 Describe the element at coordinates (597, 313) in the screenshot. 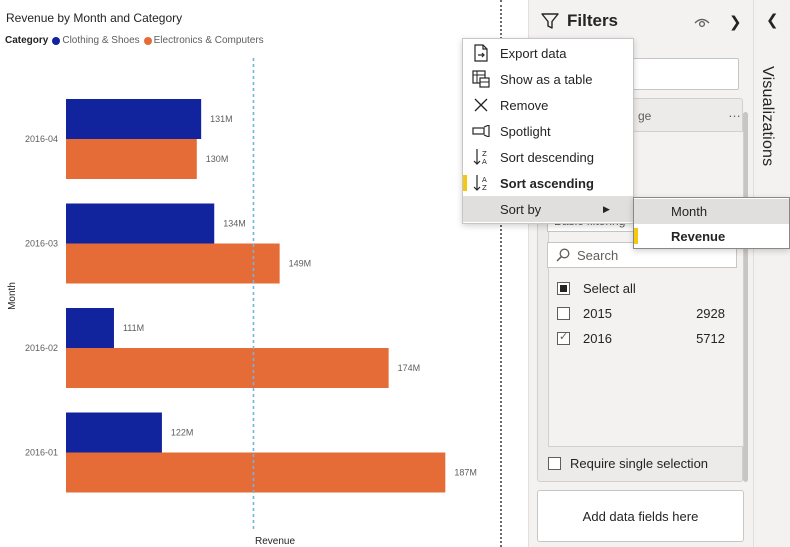

I see `option-label: 2015` at that location.